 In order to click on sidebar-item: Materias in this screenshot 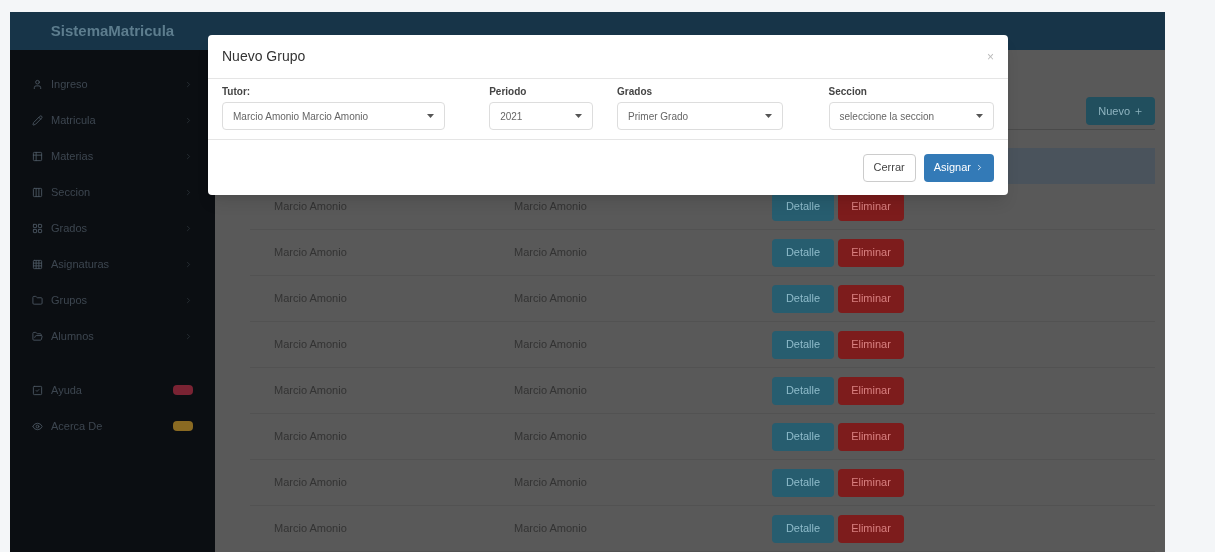, I will do `click(112, 156)`.